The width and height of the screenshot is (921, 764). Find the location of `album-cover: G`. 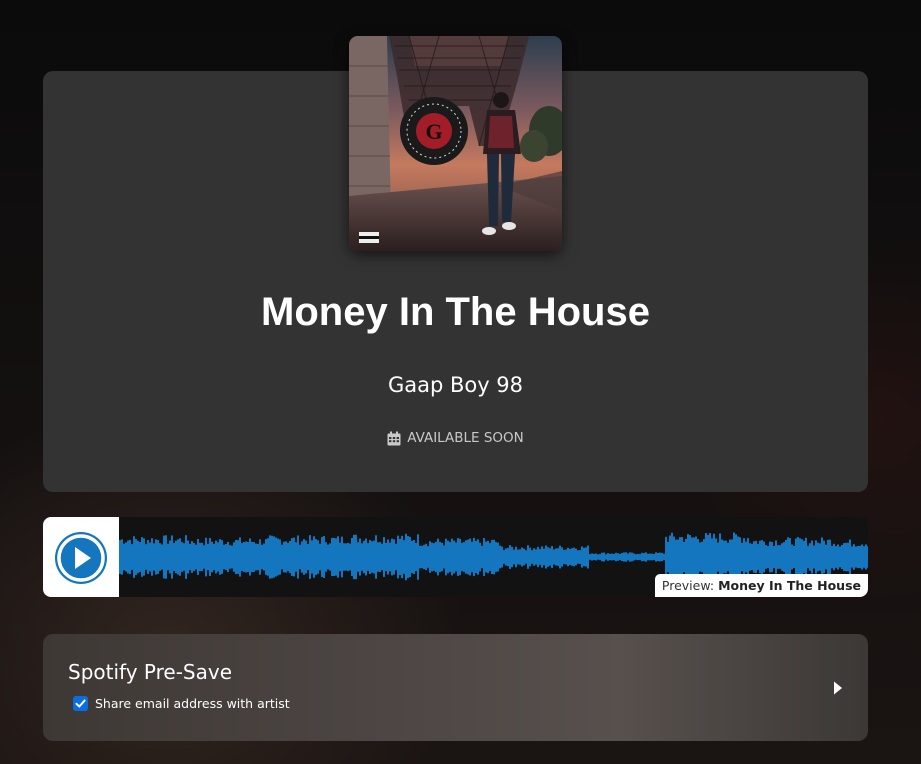

album-cover: G is located at coordinates (455, 143).